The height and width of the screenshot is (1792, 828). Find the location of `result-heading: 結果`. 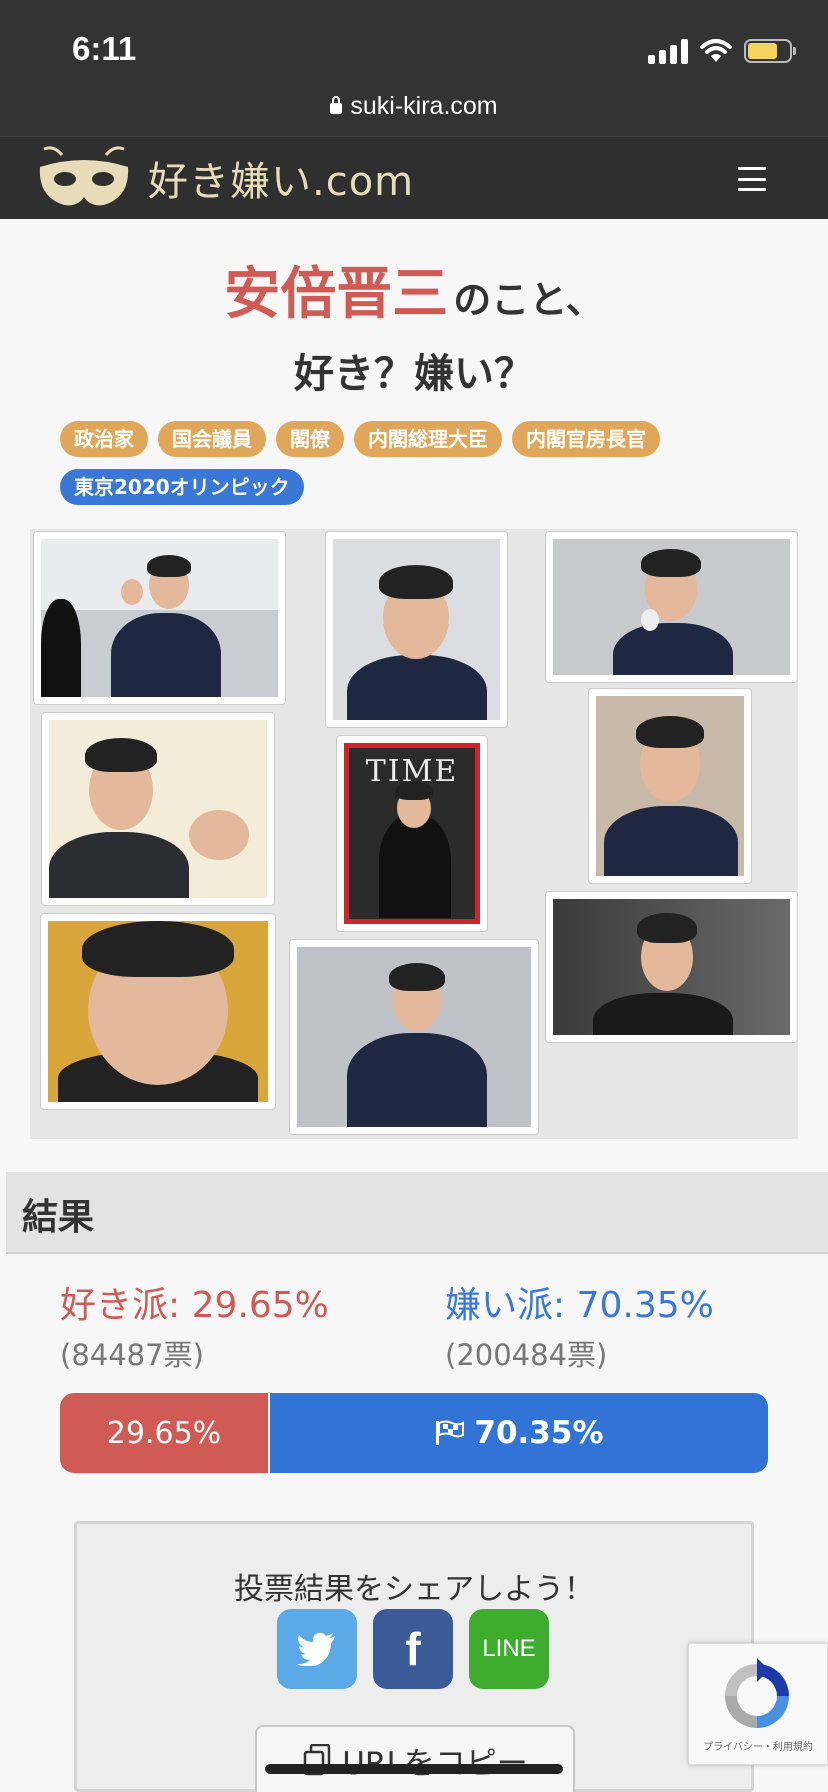

result-heading: 結果 is located at coordinates (58, 1217).